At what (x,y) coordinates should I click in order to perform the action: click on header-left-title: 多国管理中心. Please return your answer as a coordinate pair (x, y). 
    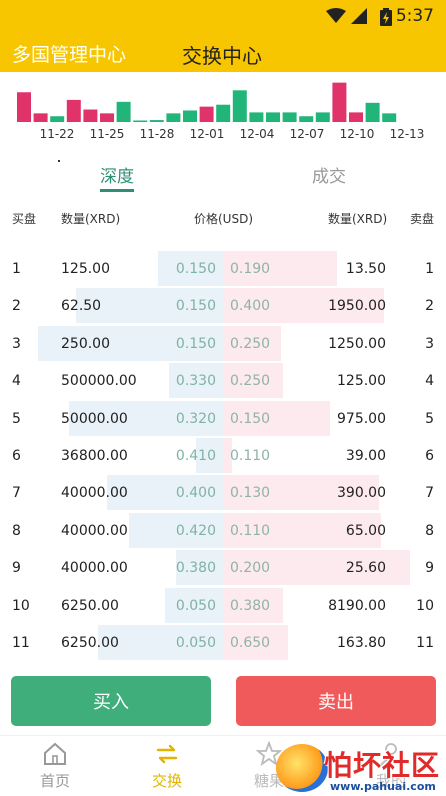
    Looking at the image, I should click on (69, 53).